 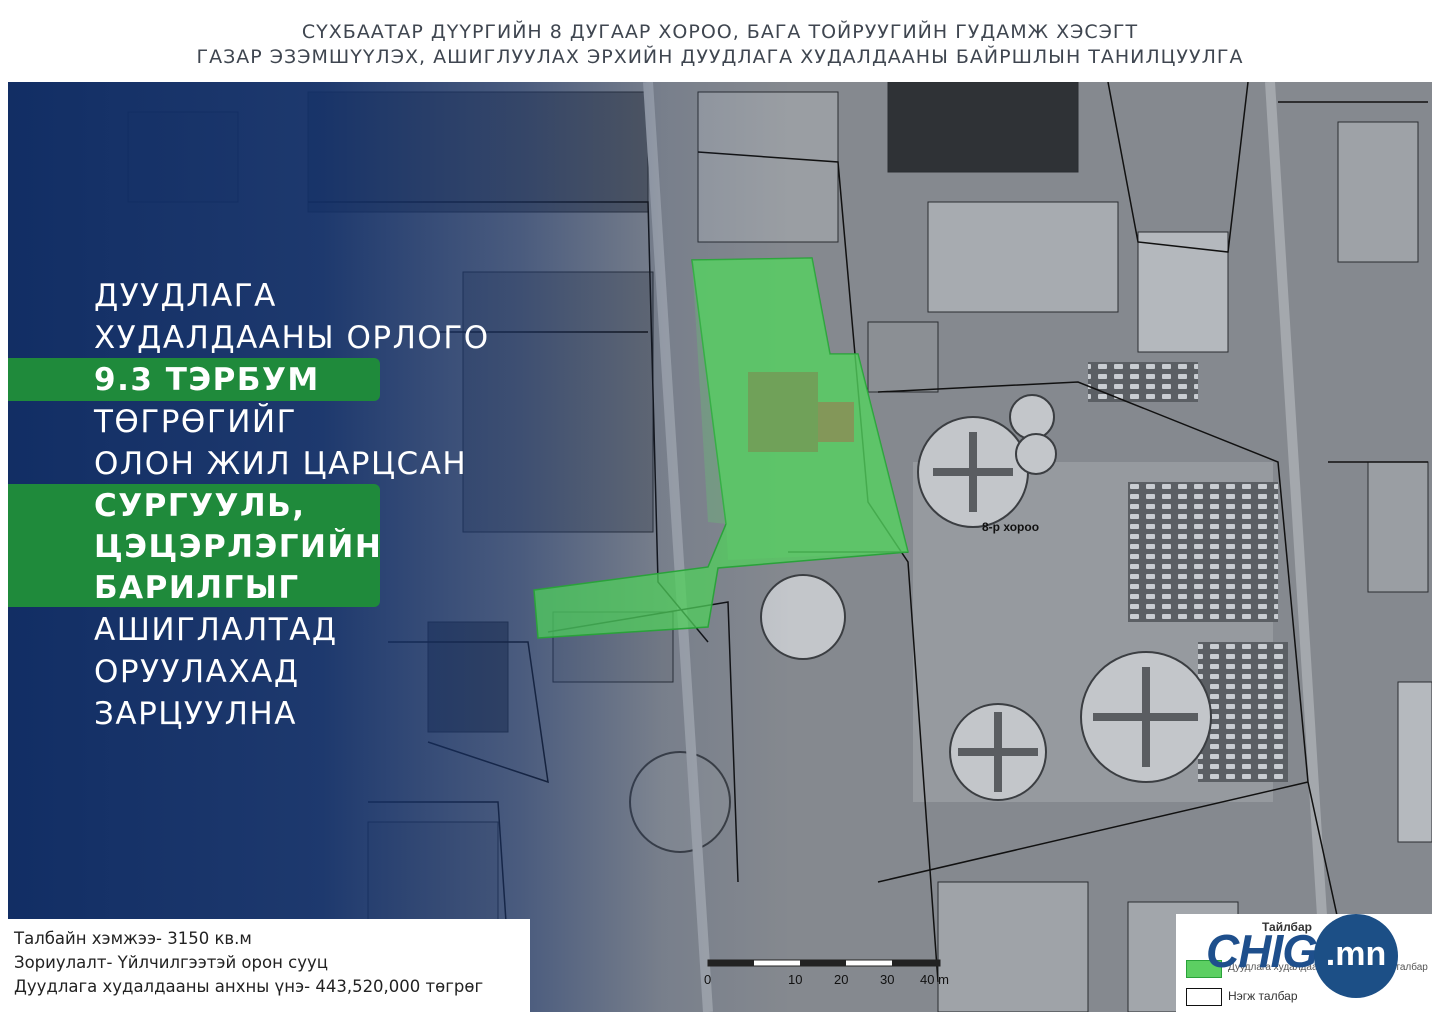 I want to click on headline-line-10: ОРУУЛАХАД, so click(x=197, y=672).